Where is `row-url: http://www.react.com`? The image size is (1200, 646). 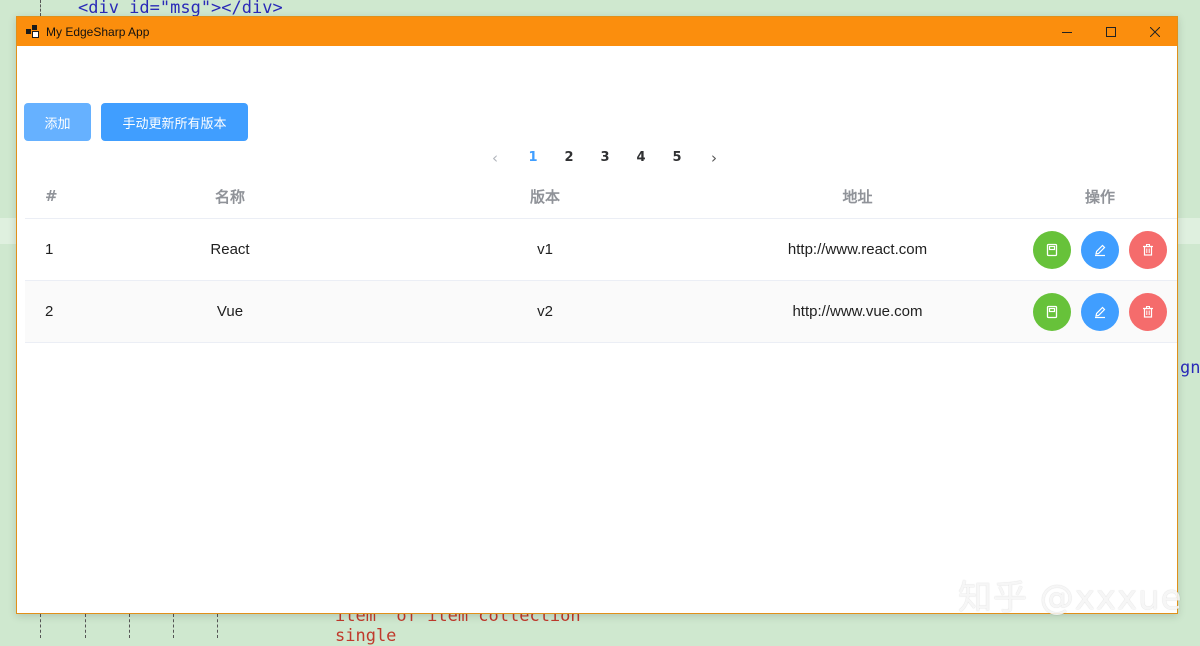
row-url: http://www.react.com is located at coordinates (857, 249).